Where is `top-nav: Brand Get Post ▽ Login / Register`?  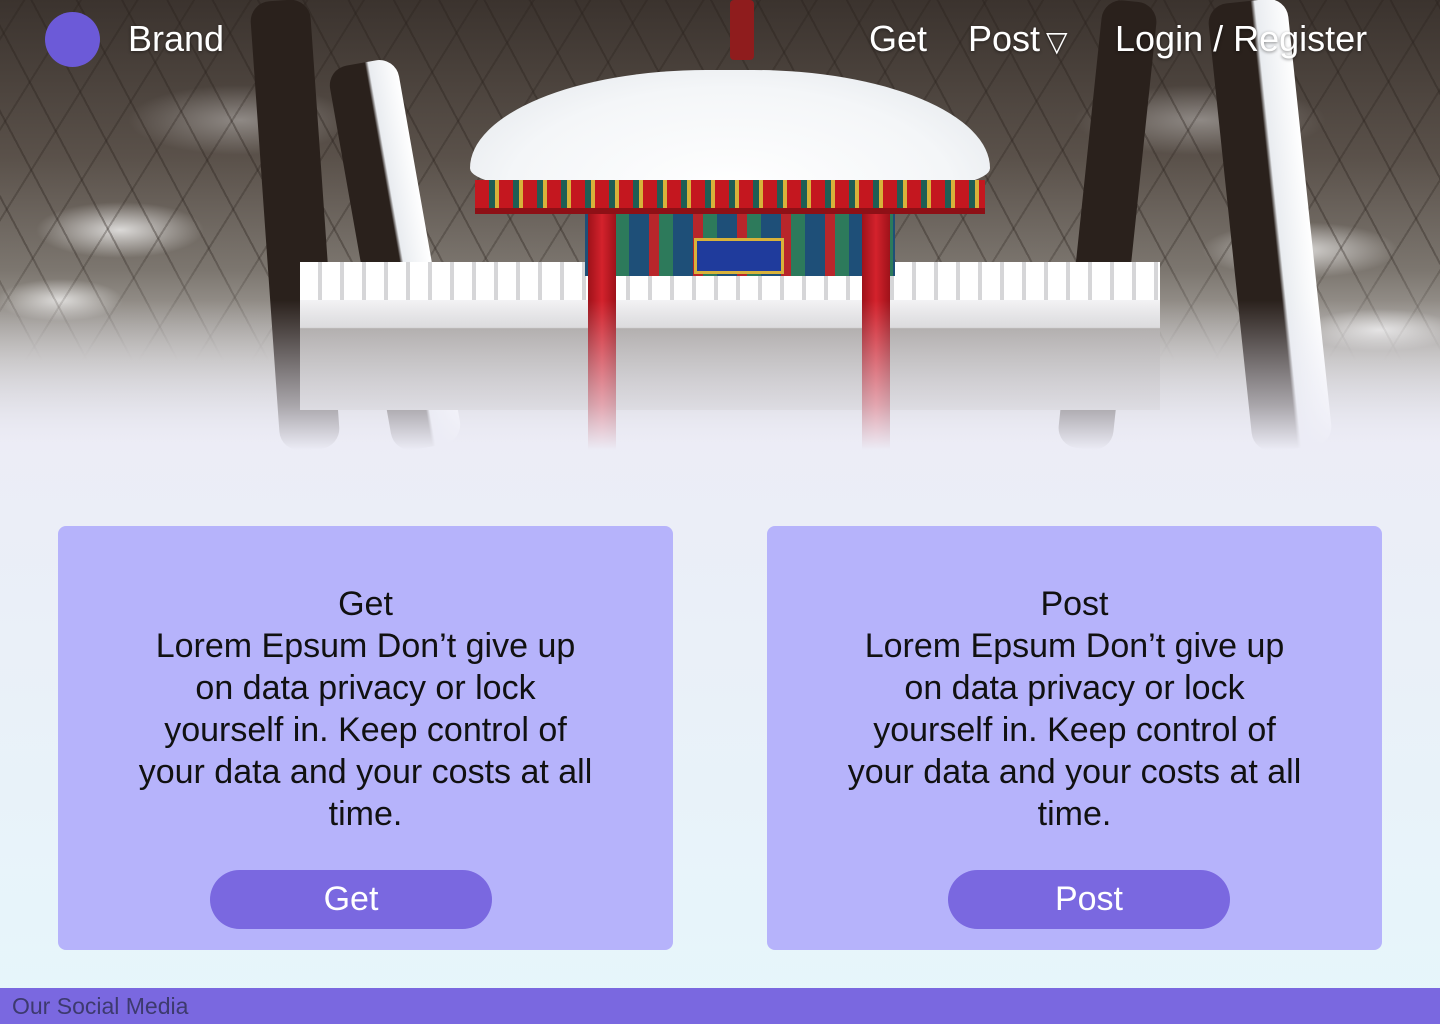 top-nav: Brand Get Post ▽ Login / Register is located at coordinates (720, 40).